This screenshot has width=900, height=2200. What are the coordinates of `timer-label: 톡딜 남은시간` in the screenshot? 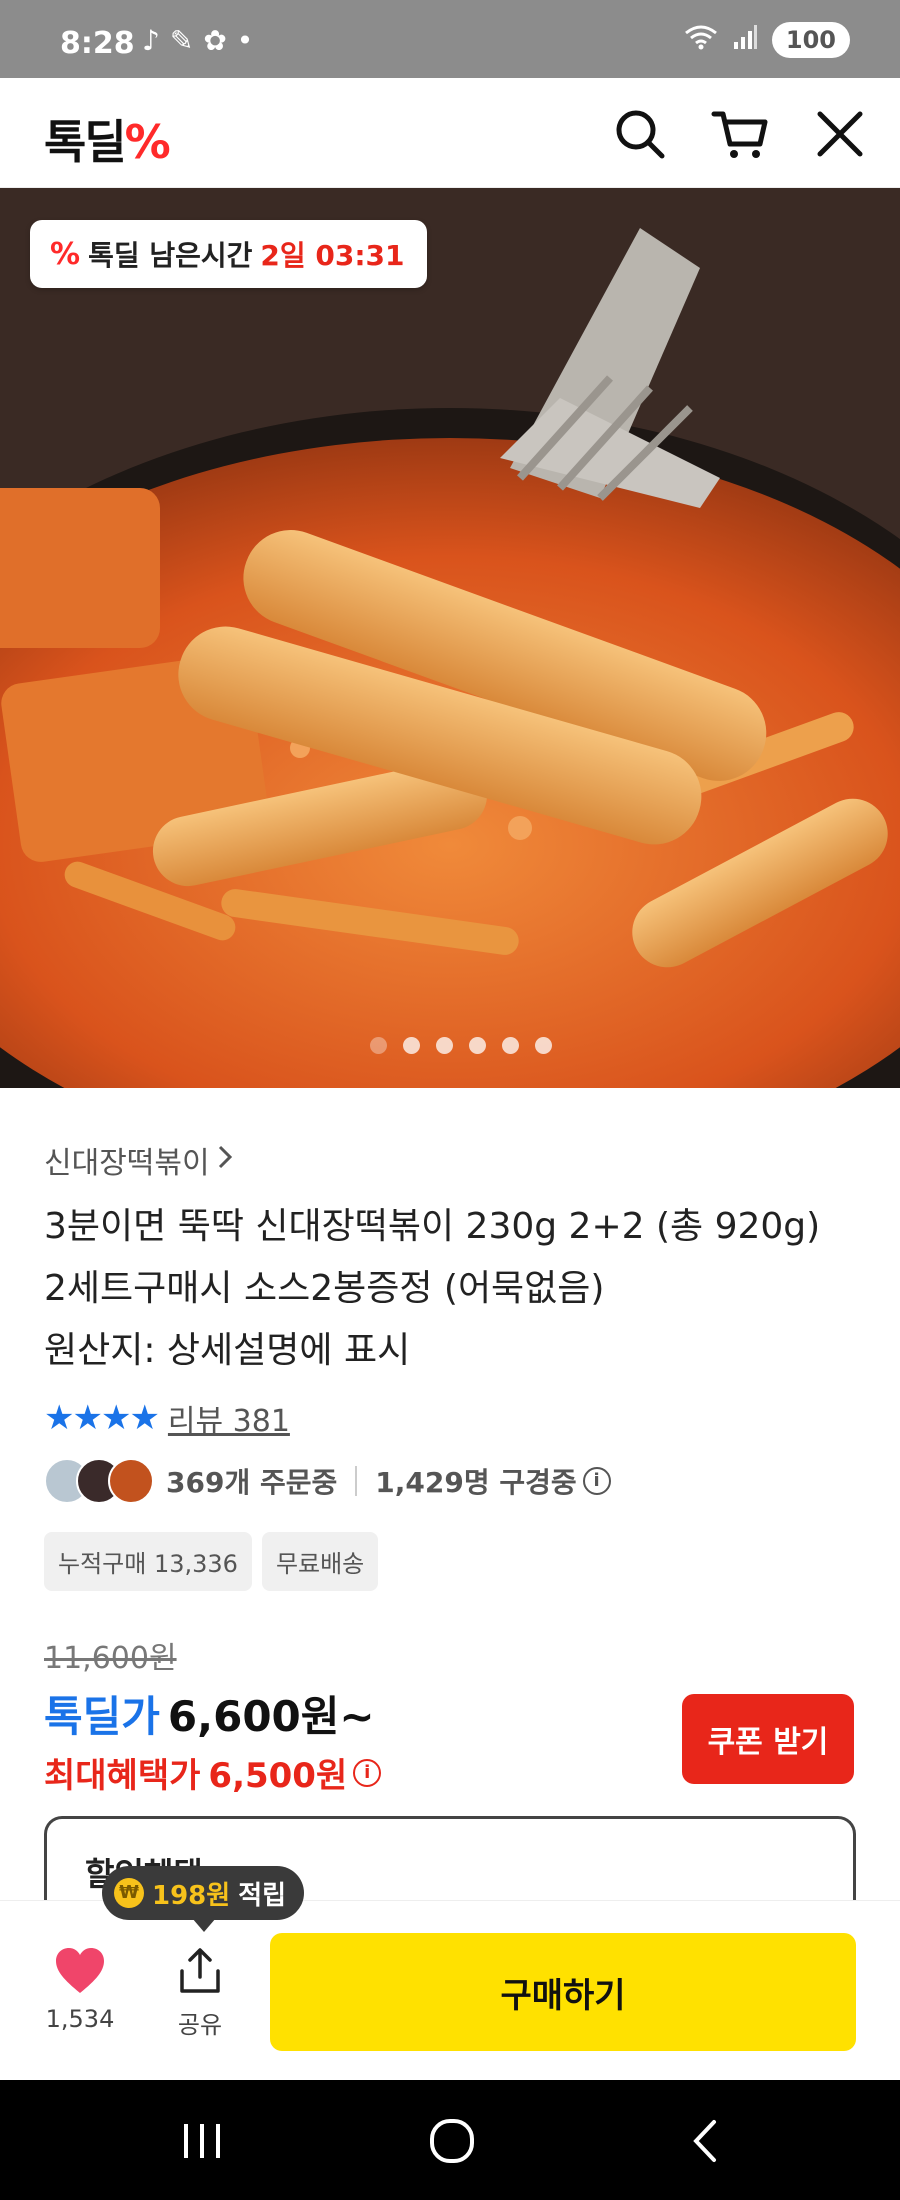 It's located at (170, 255).